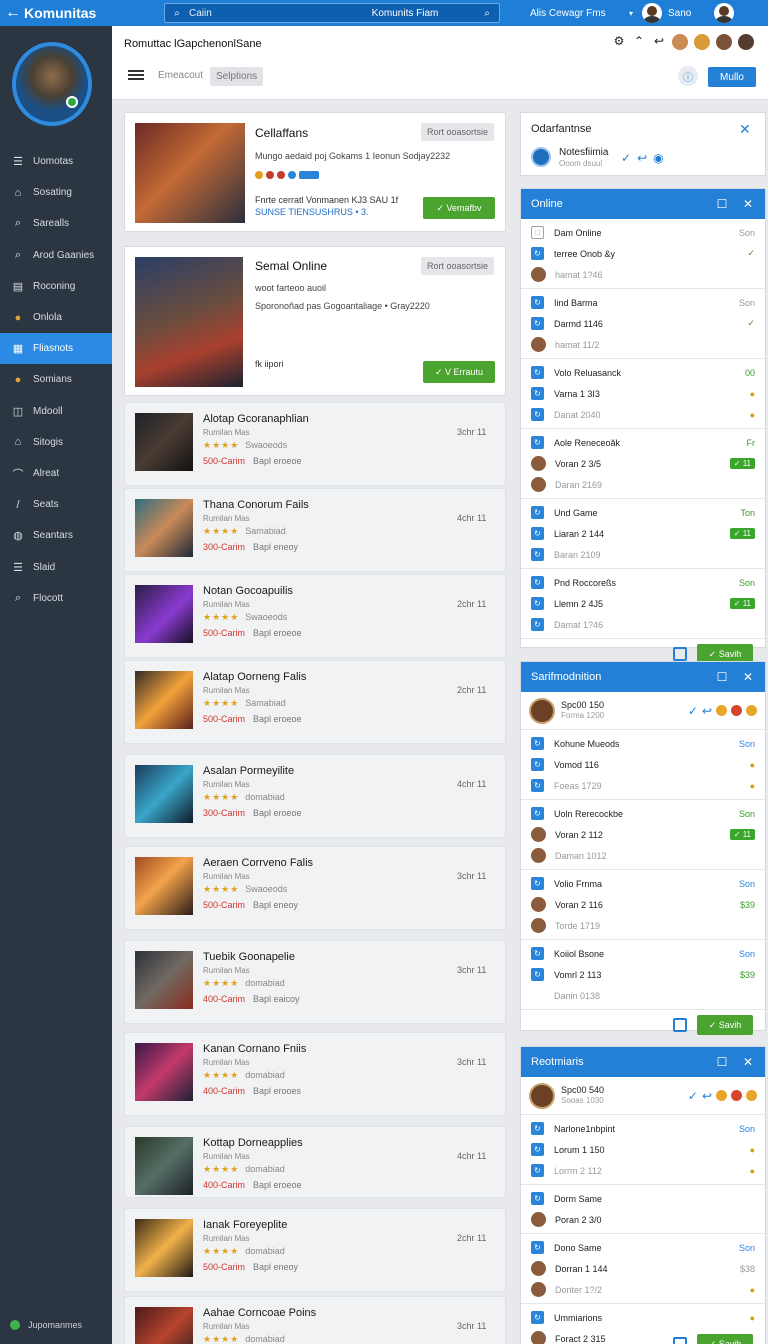 The width and height of the screenshot is (768, 1344). Describe the element at coordinates (56, 161) in the screenshot. I see `sidebar-item-0: ☰ Uomotas` at that location.